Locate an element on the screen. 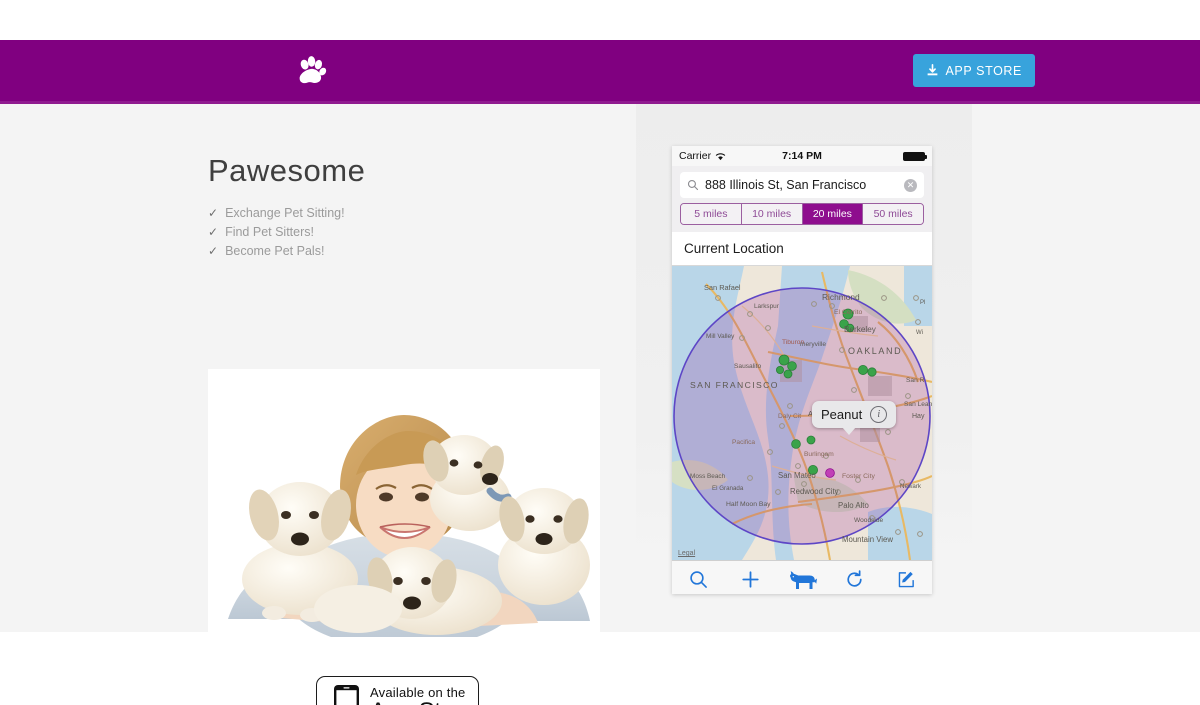 Image resolution: width=1200 pixels, height=705 pixels. svg-text: Woodside is located at coordinates (869, 520).